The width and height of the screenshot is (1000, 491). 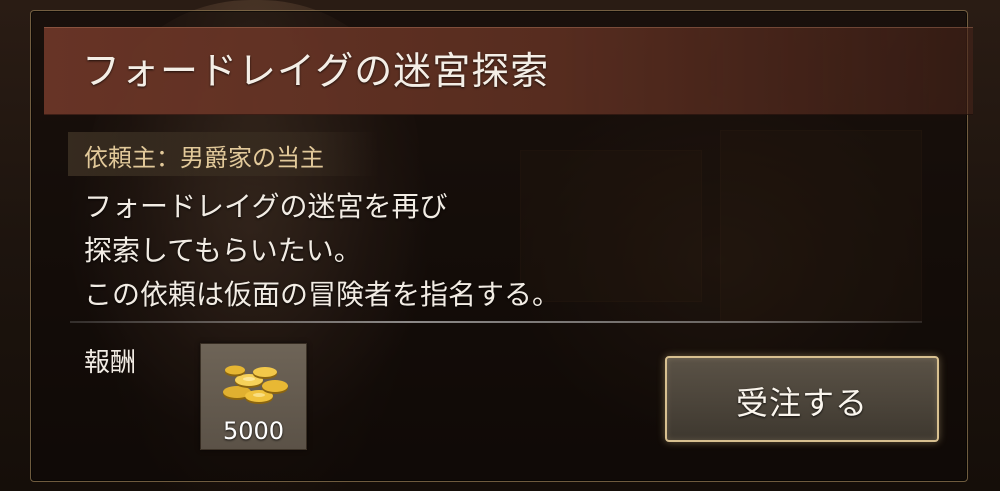 What do you see at coordinates (204, 158) in the screenshot?
I see `quest-client: 依頼主：男爵家の当主` at bounding box center [204, 158].